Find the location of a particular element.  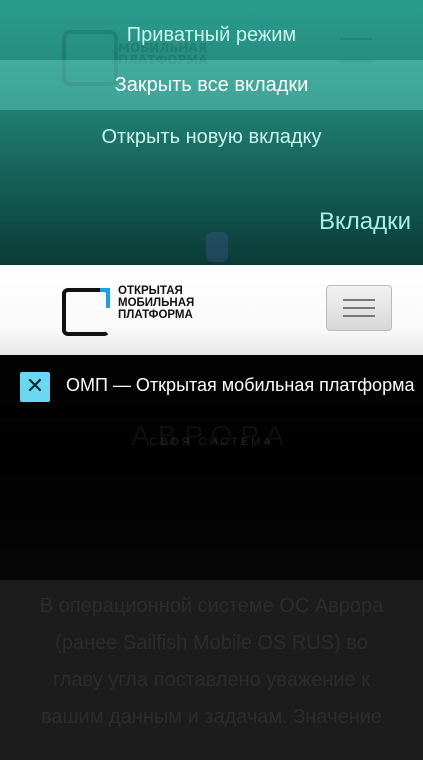

menu-item-new-tab: Открыть новую вкладку is located at coordinates (211, 137).